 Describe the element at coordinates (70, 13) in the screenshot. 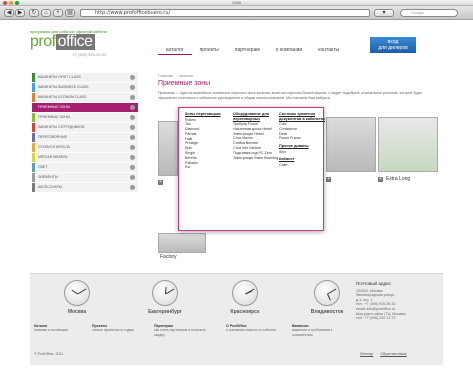

I see `bookmarks-button: ▤` at that location.